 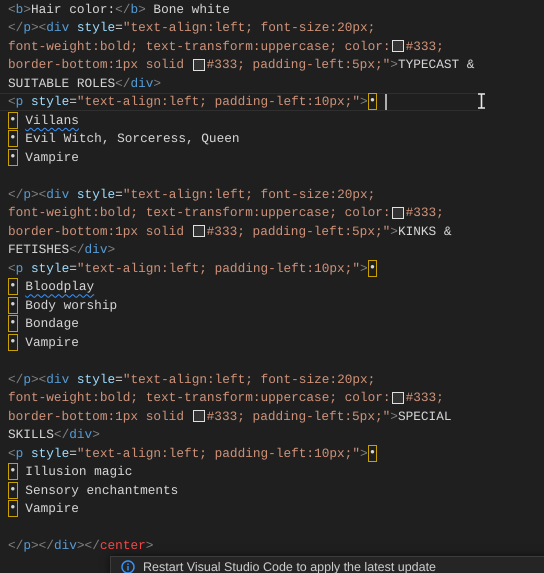 What do you see at coordinates (272, 490) in the screenshot?
I see `code-line: • Sensory enchantments` at bounding box center [272, 490].